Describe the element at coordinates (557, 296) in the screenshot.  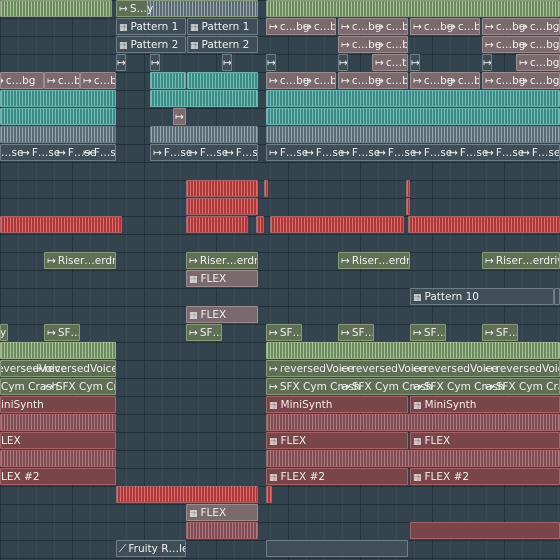
I see `pattern-clip` at that location.